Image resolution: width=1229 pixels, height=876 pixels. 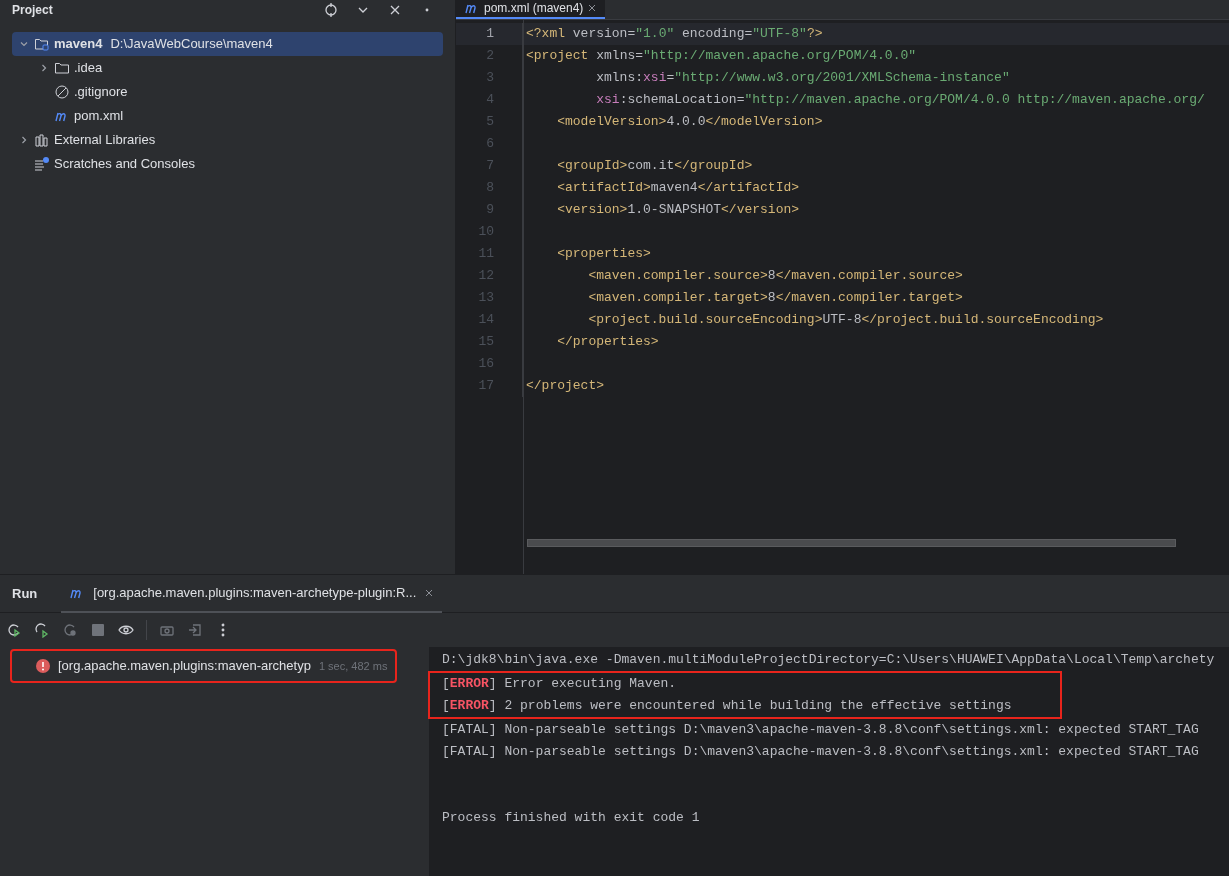 I want to click on code-line: <?xml version="1.0" encoding="UTF-8"?>, so click(x=674, y=34).